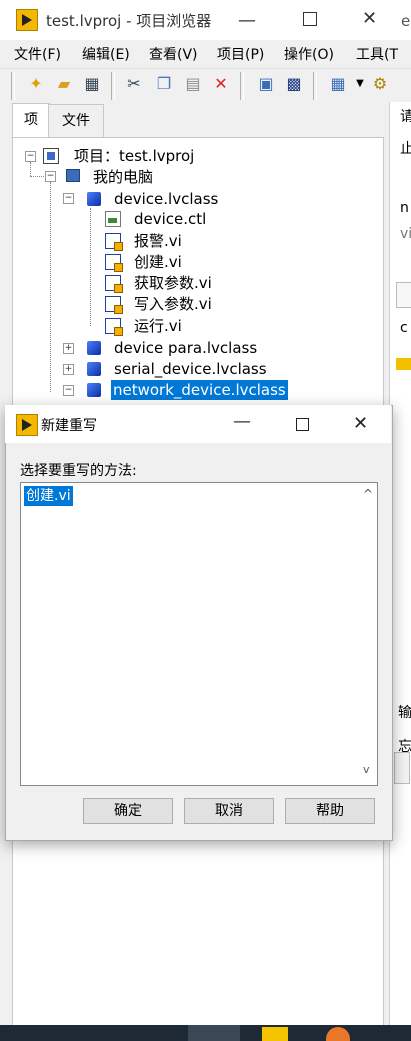  Describe the element at coordinates (48, 496) in the screenshot. I see `list-item-selected: 创建.vi` at that location.